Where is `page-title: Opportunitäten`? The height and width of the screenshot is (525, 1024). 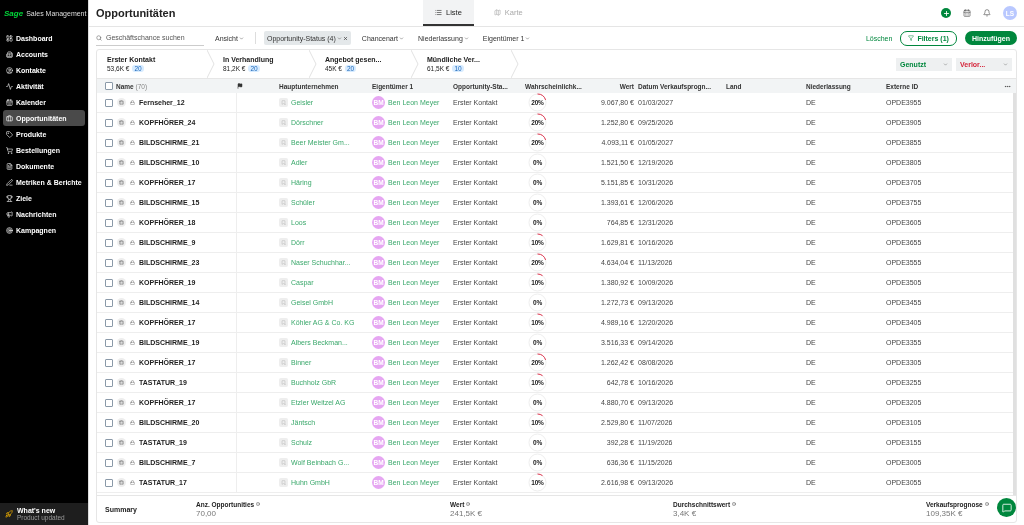 page-title: Opportunitäten is located at coordinates (136, 13).